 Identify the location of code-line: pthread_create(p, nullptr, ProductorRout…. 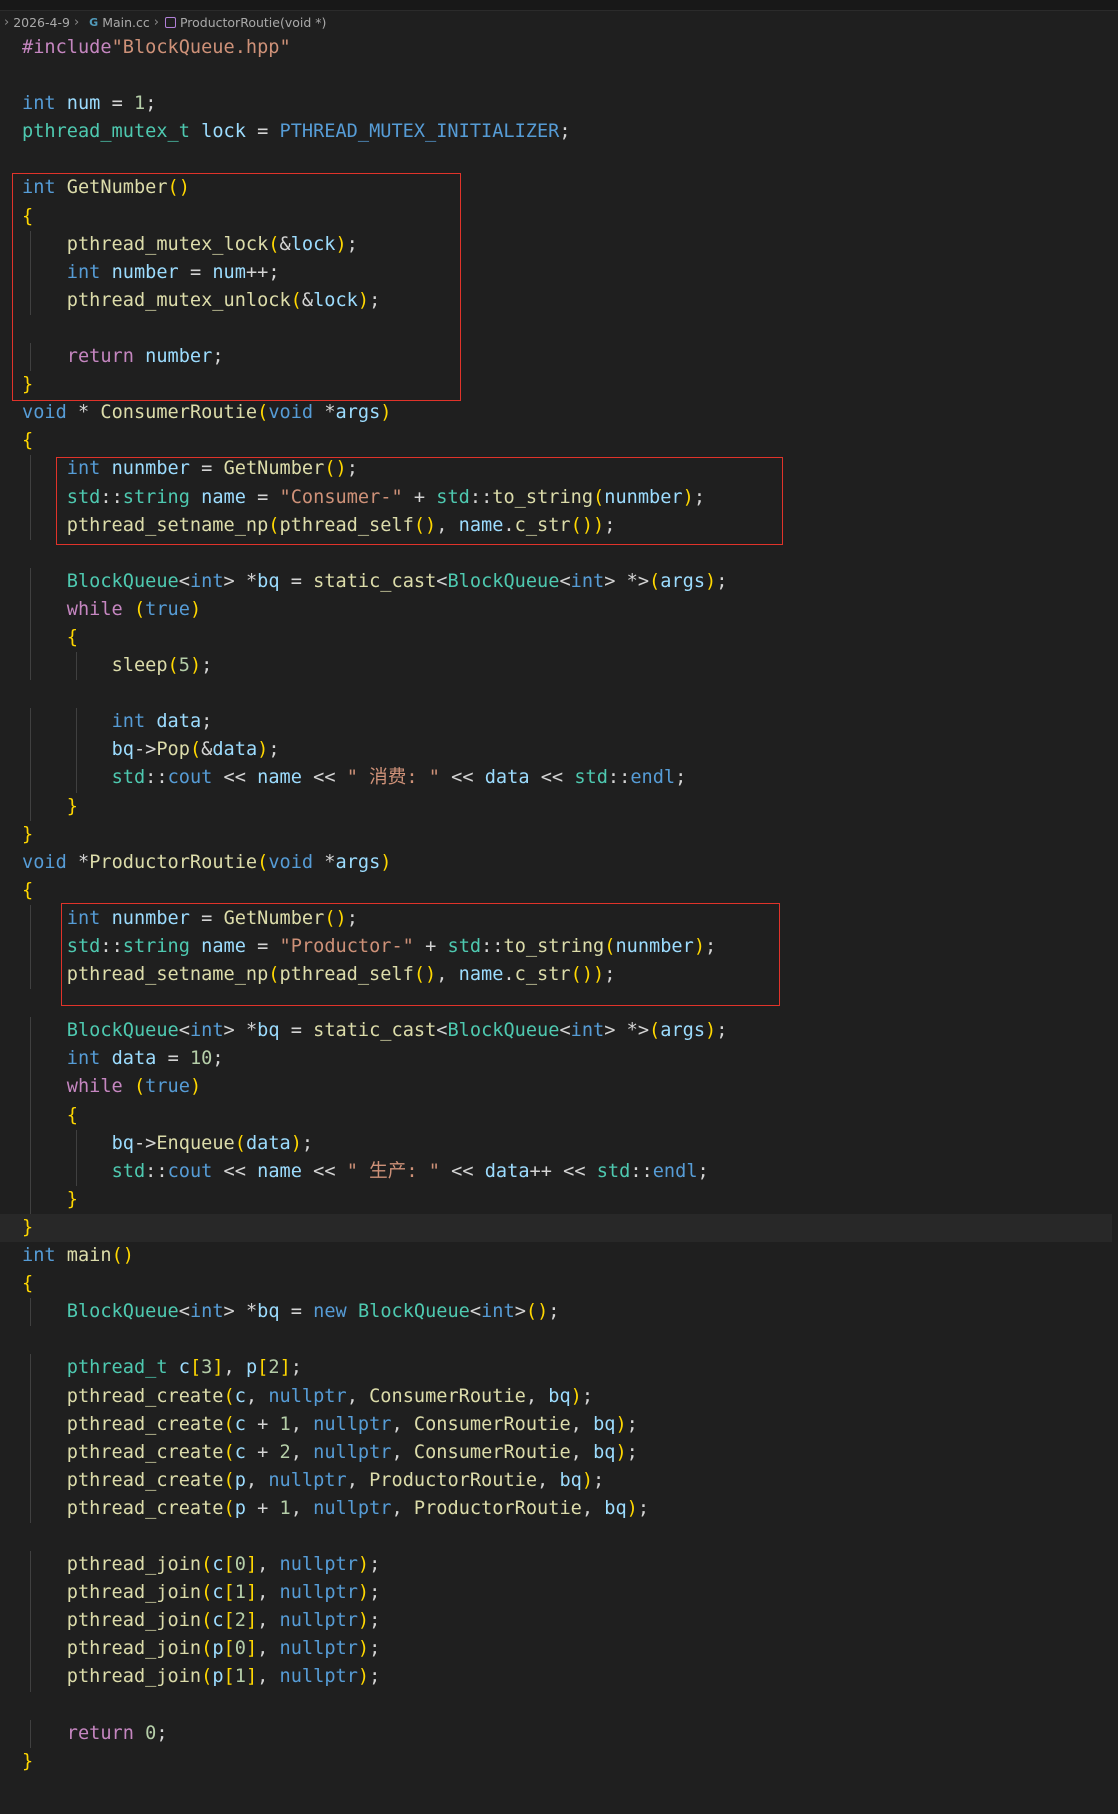
(567, 1480).